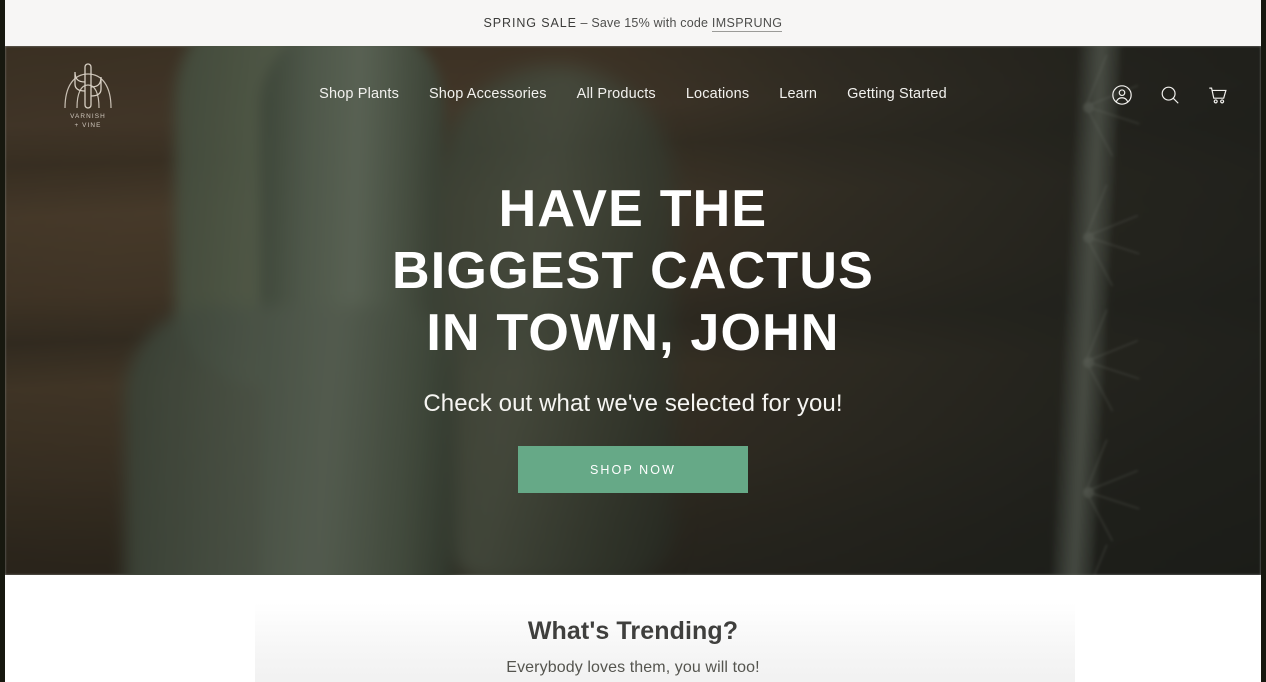  Describe the element at coordinates (88, 116) in the screenshot. I see `logo-line-1: VARNISH` at that location.